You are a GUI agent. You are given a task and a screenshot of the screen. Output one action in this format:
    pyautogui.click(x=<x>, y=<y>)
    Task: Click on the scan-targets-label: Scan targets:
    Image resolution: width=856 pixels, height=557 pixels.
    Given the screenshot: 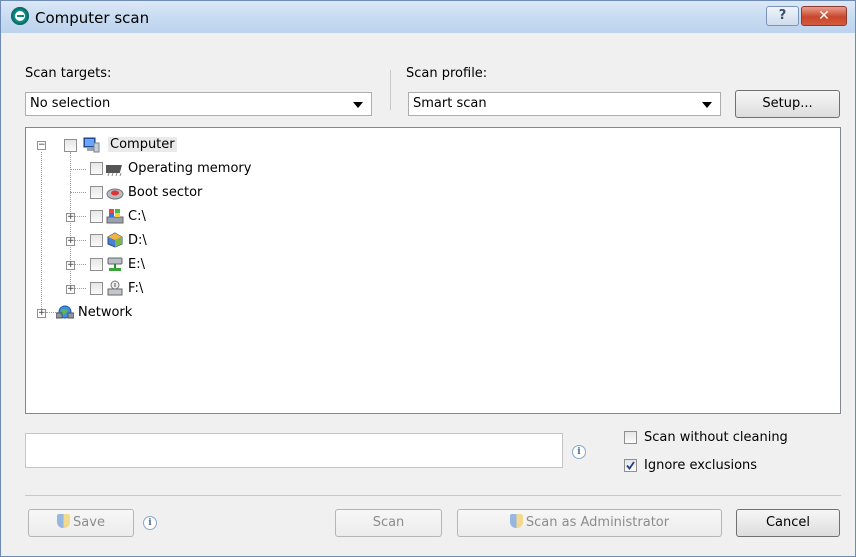 What is the action you would take?
    pyautogui.click(x=68, y=73)
    